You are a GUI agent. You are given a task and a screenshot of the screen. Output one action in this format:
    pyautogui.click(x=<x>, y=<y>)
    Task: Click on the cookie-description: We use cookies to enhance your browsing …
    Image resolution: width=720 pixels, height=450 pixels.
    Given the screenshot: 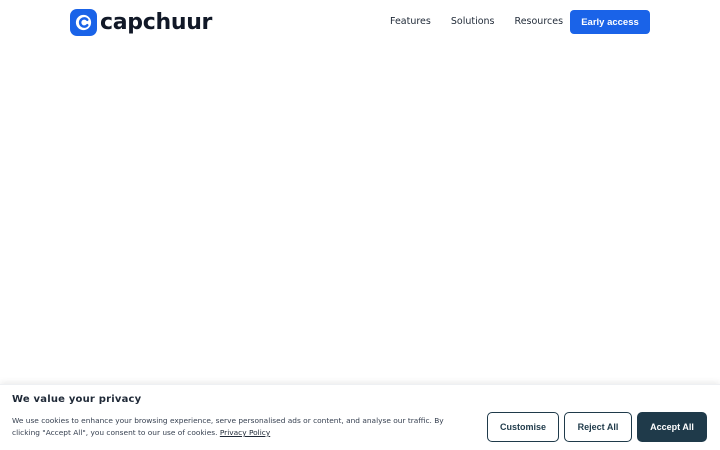 What is the action you would take?
    pyautogui.click(x=237, y=427)
    